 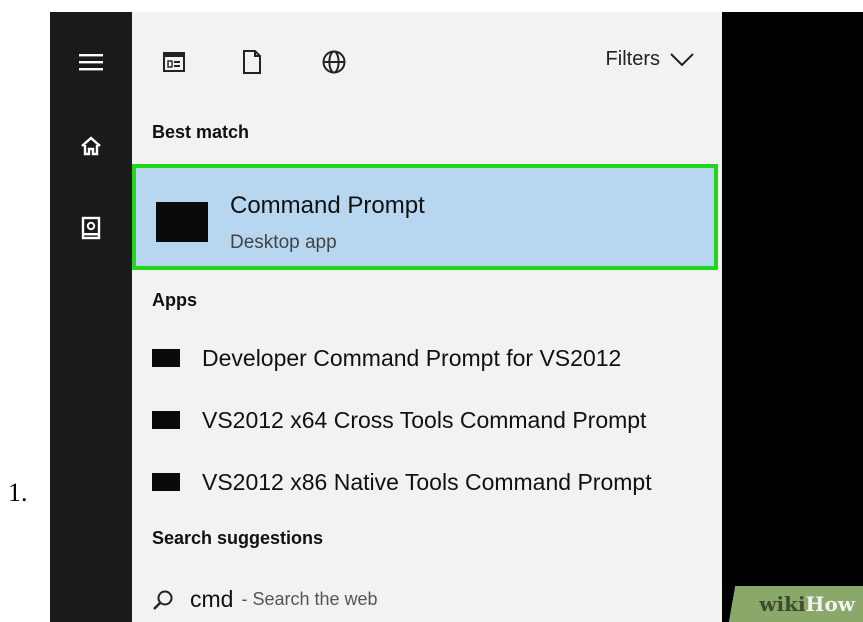 What do you see at coordinates (201, 132) in the screenshot?
I see `best-match-heading: Best match` at bounding box center [201, 132].